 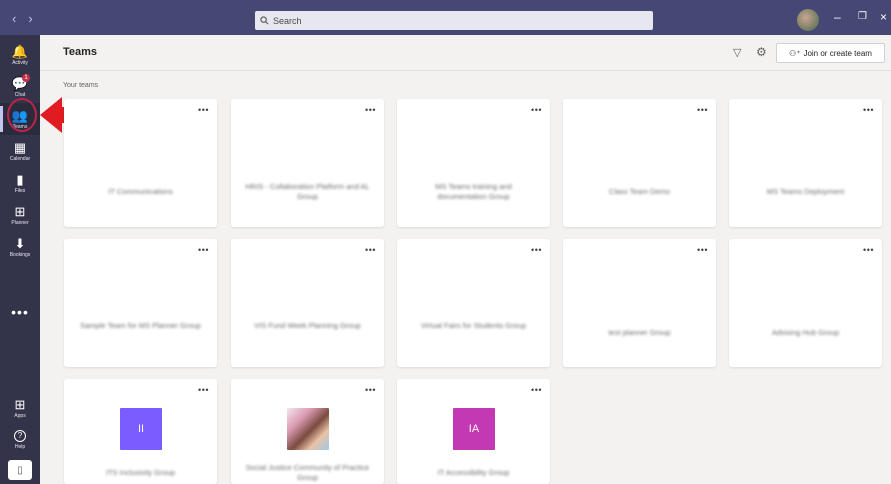 What do you see at coordinates (20, 211) in the screenshot?
I see `planner-icon: ⊞` at bounding box center [20, 211].